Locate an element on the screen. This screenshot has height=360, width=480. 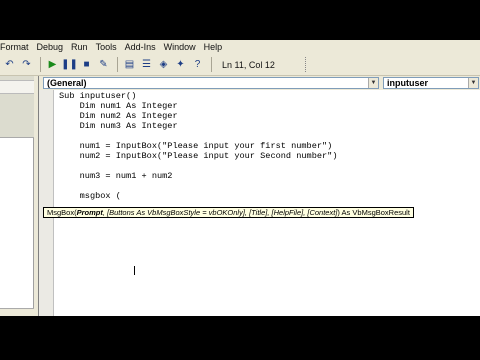
project-explorer-pane is located at coordinates (17, 196).